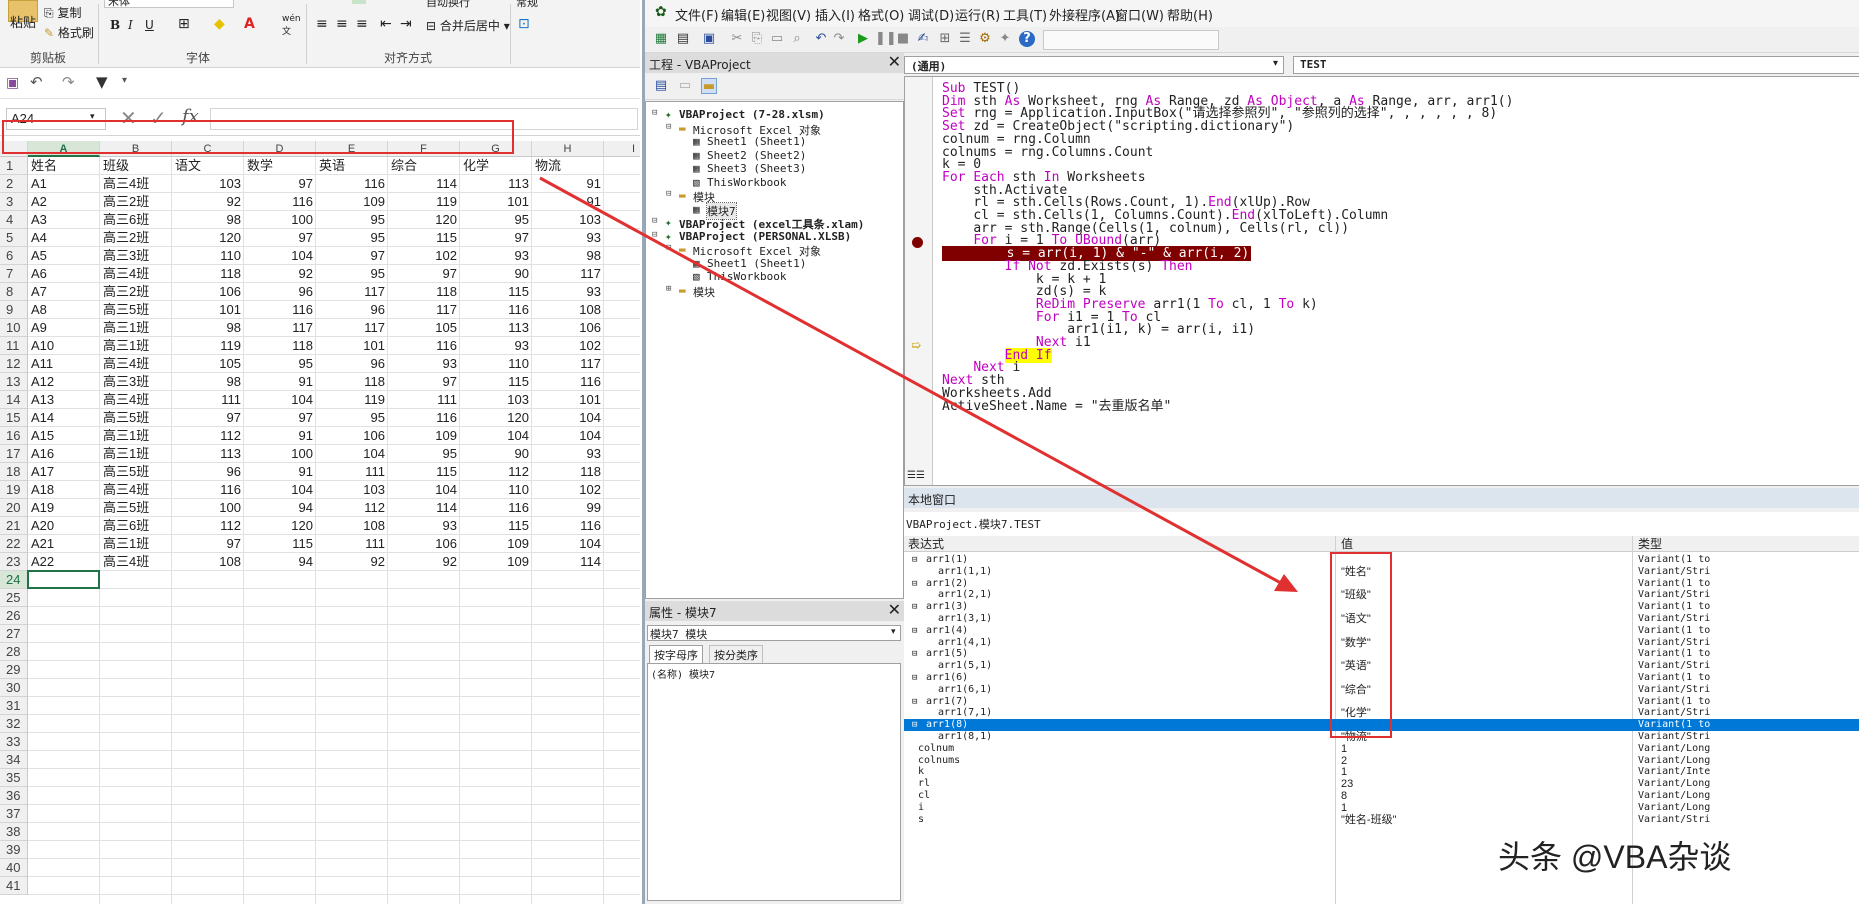 The height and width of the screenshot is (904, 1859). Describe the element at coordinates (1286, 583) in the screenshot. I see `arrow-head` at that location.